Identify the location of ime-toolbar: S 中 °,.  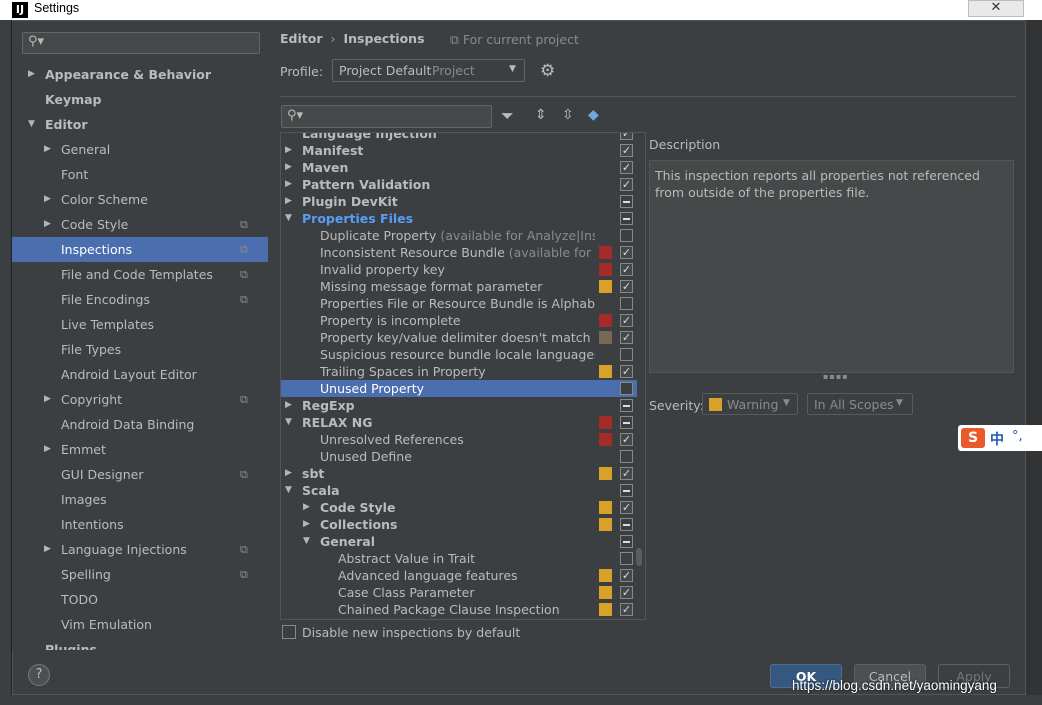
(1000, 438).